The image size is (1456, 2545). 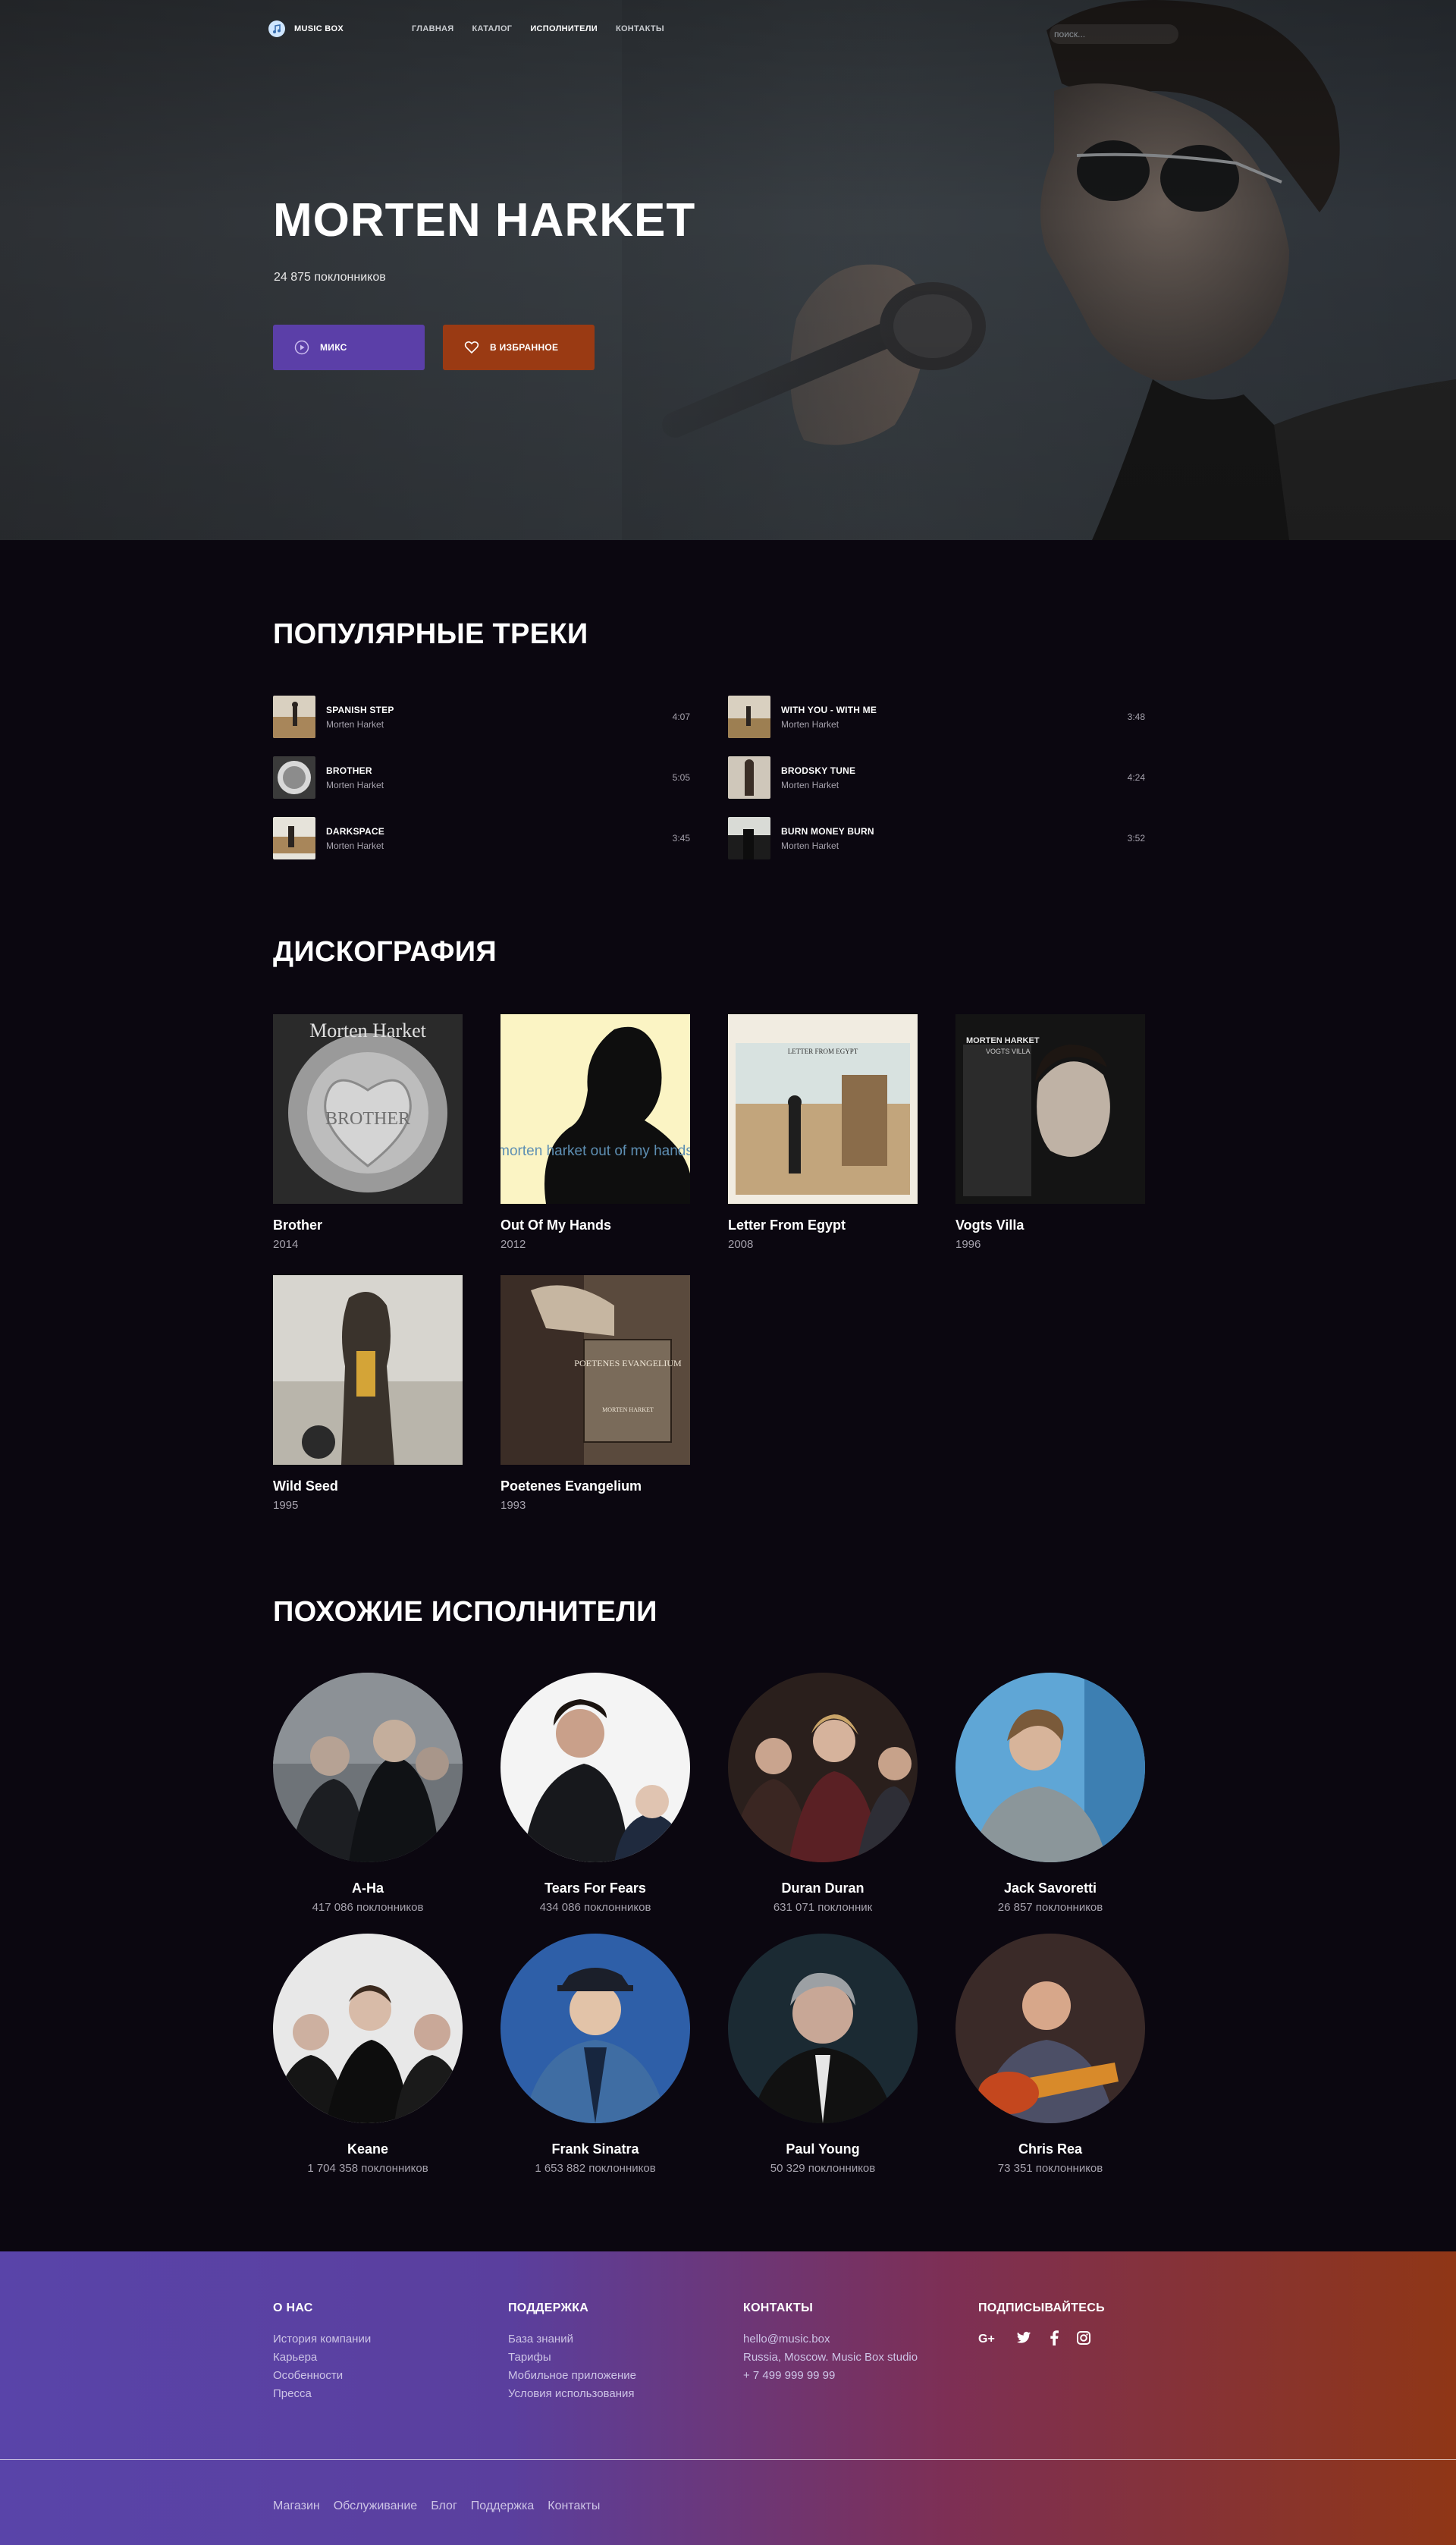 What do you see at coordinates (823, 2054) in the screenshot?
I see `similar-artist-card: Paul Young 50 329 поклонников` at bounding box center [823, 2054].